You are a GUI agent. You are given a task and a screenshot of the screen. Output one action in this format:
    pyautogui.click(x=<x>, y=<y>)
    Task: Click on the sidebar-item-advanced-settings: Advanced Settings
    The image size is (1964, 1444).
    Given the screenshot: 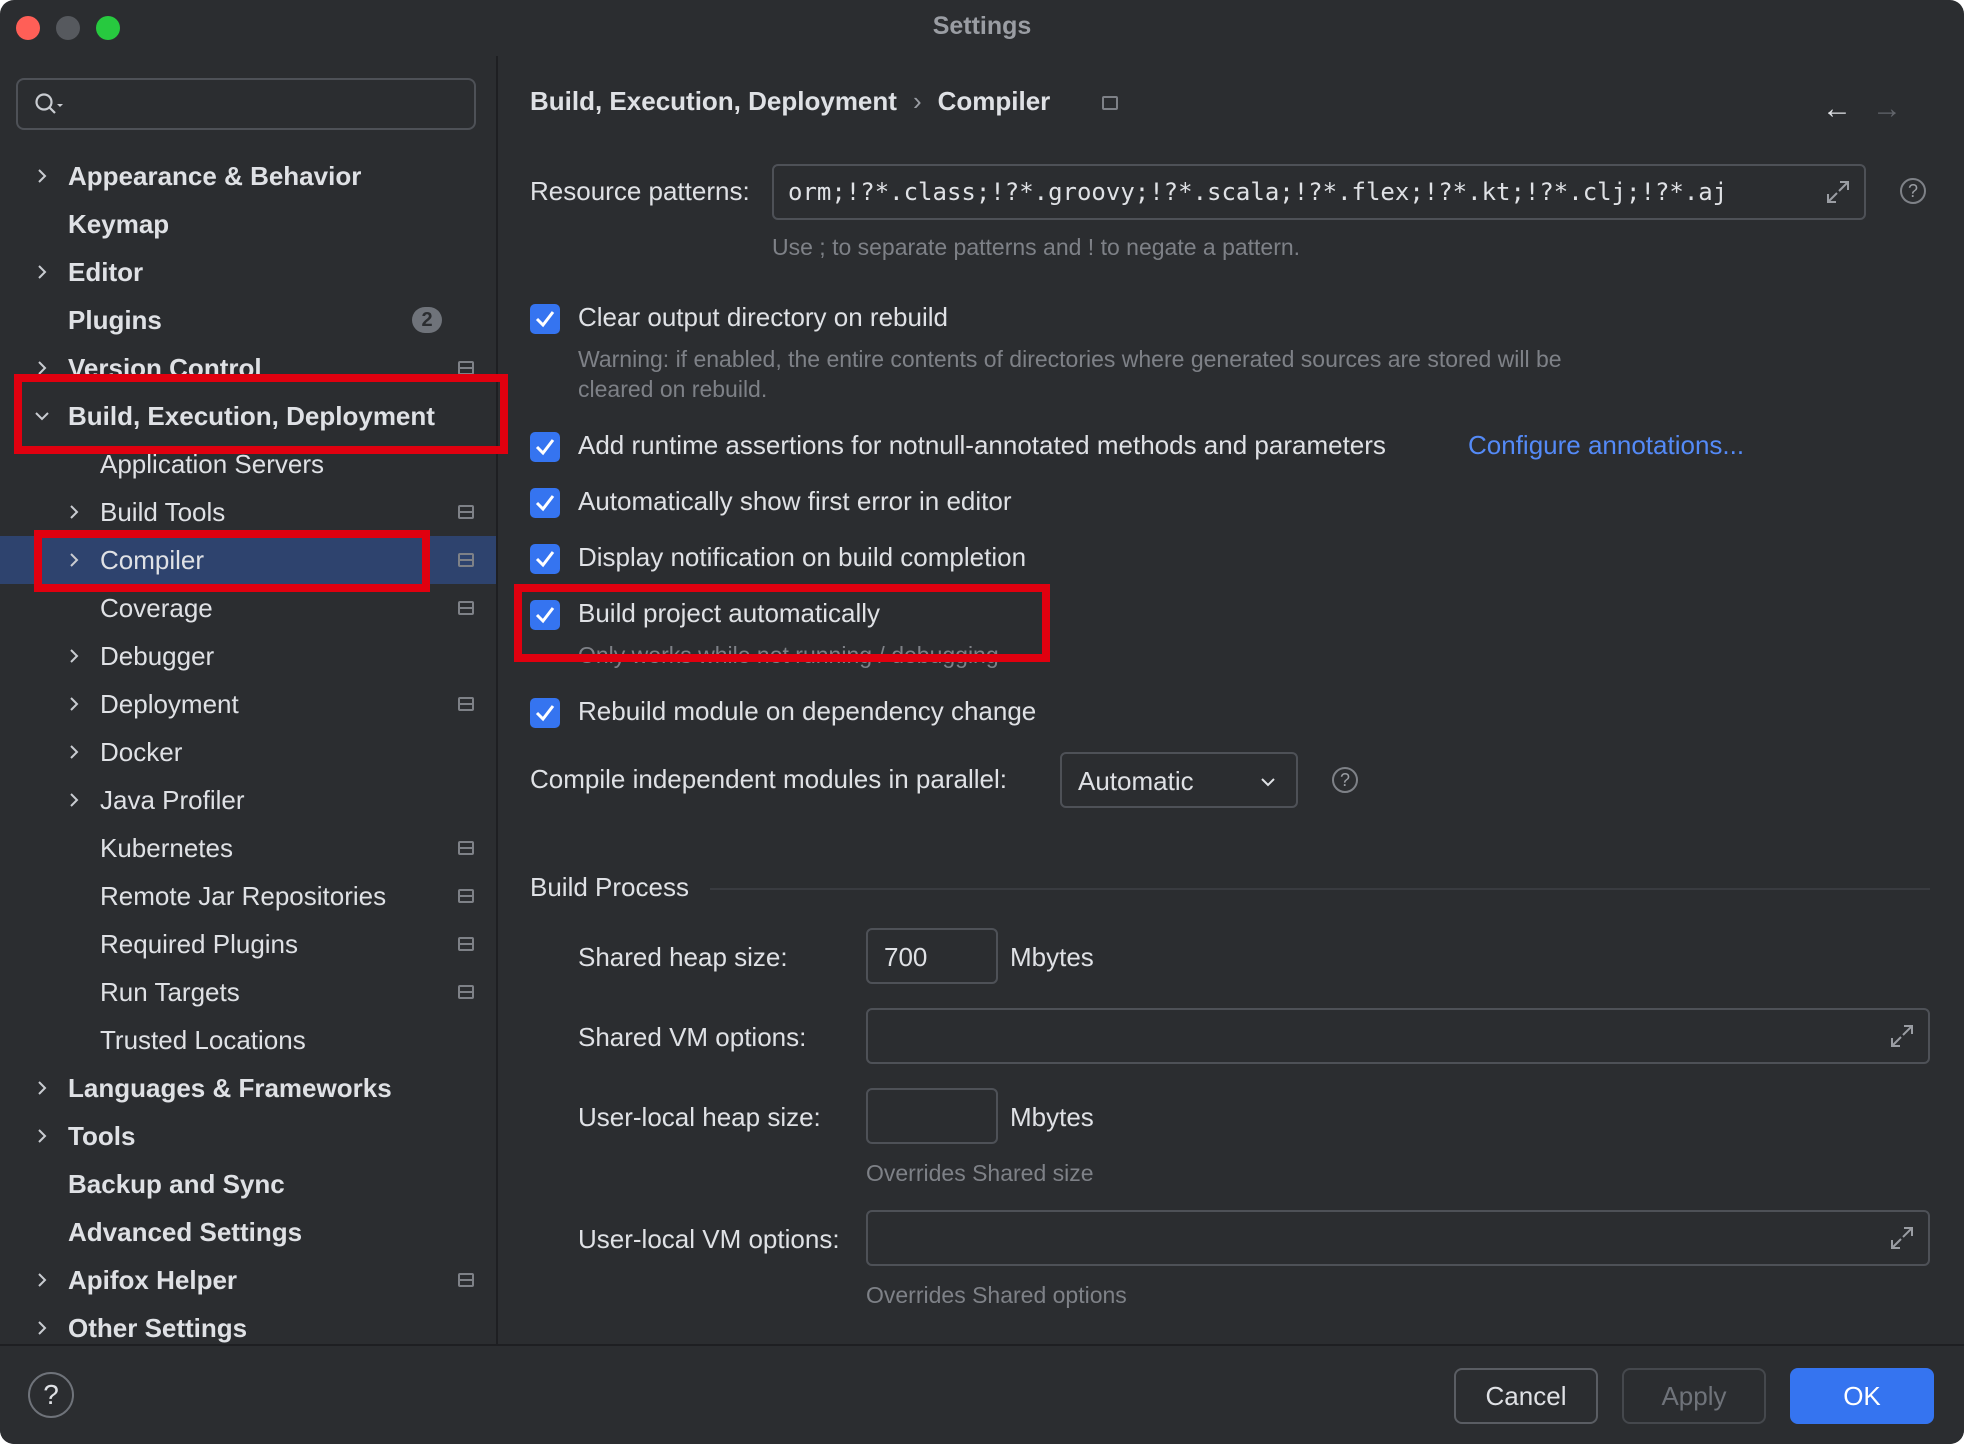 What is the action you would take?
    pyautogui.click(x=248, y=1232)
    